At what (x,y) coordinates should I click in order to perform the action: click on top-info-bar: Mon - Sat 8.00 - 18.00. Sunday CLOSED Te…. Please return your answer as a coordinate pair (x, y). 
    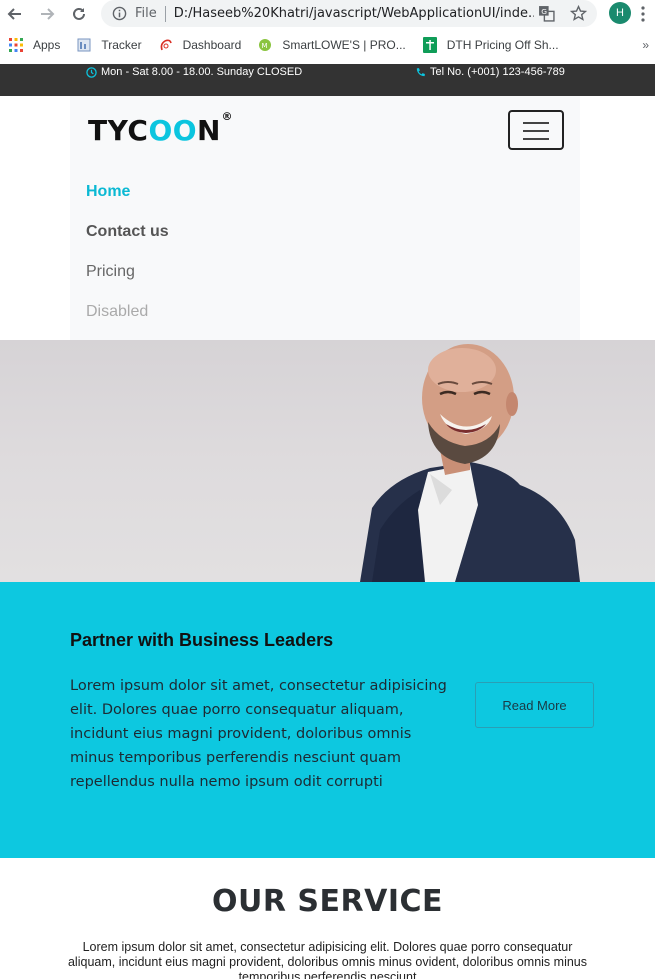
    Looking at the image, I should click on (327, 80).